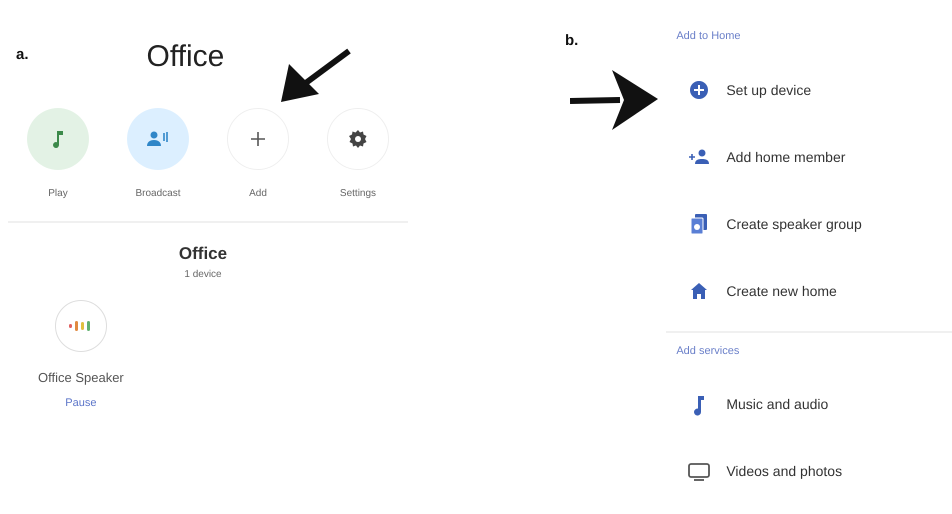 Image resolution: width=952 pixels, height=514 pixels. Describe the element at coordinates (358, 194) in the screenshot. I see `action-label: Settings` at that location.